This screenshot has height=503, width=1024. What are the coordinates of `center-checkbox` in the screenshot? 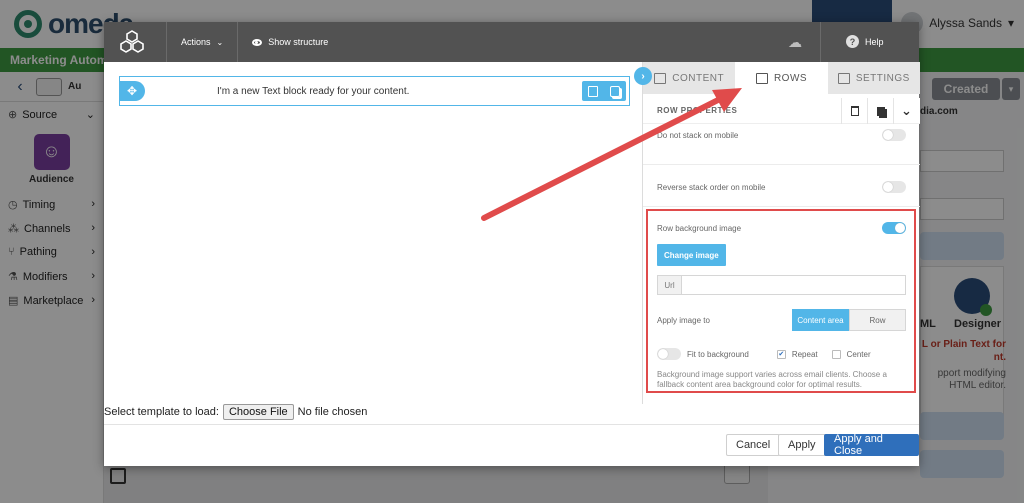 It's located at (836, 354).